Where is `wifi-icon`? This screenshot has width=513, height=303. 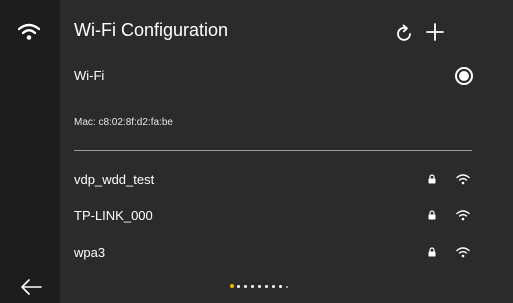 wifi-icon is located at coordinates (29, 32).